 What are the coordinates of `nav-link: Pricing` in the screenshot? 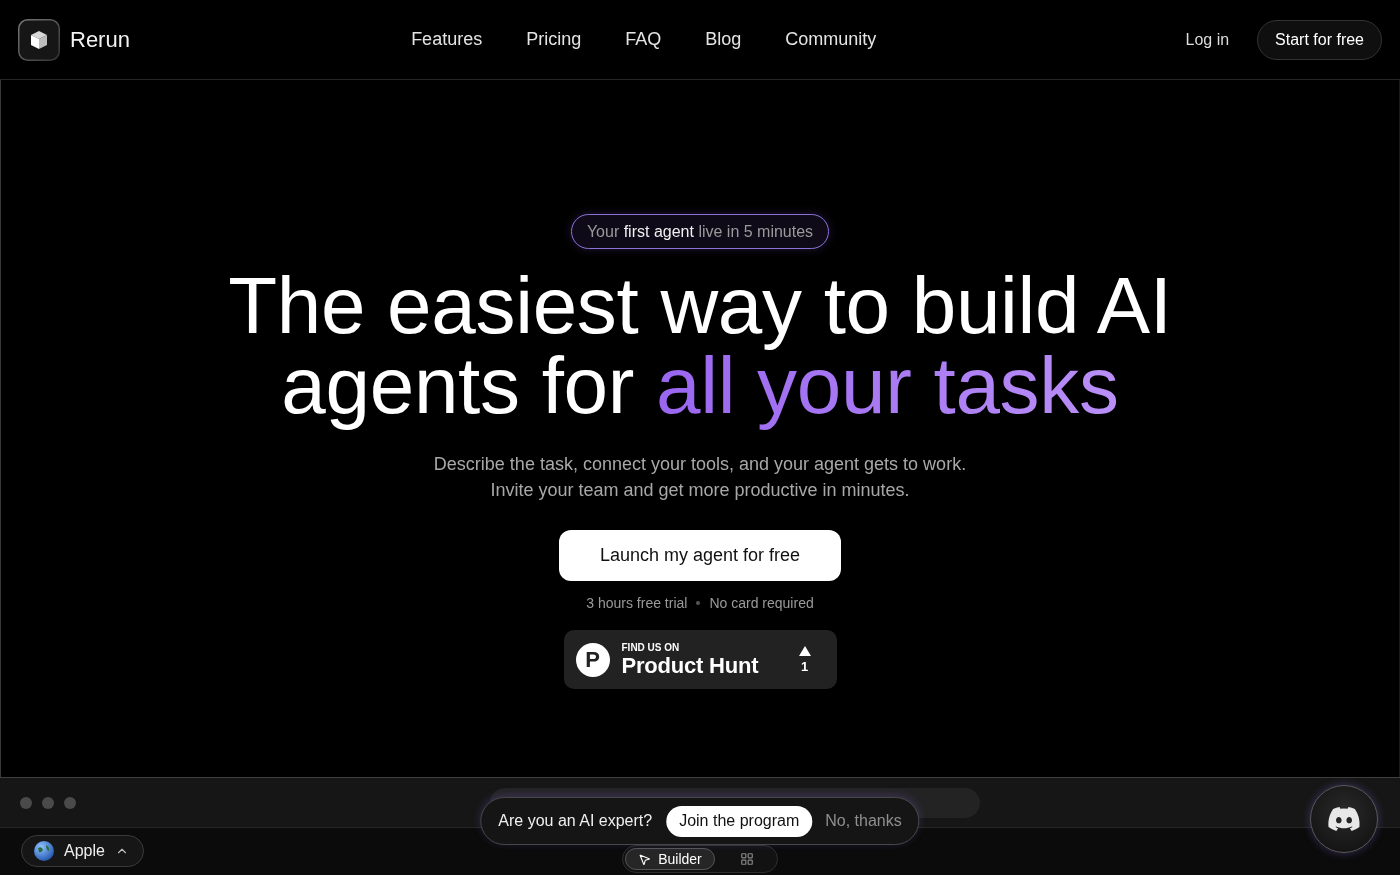 It's located at (554, 39).